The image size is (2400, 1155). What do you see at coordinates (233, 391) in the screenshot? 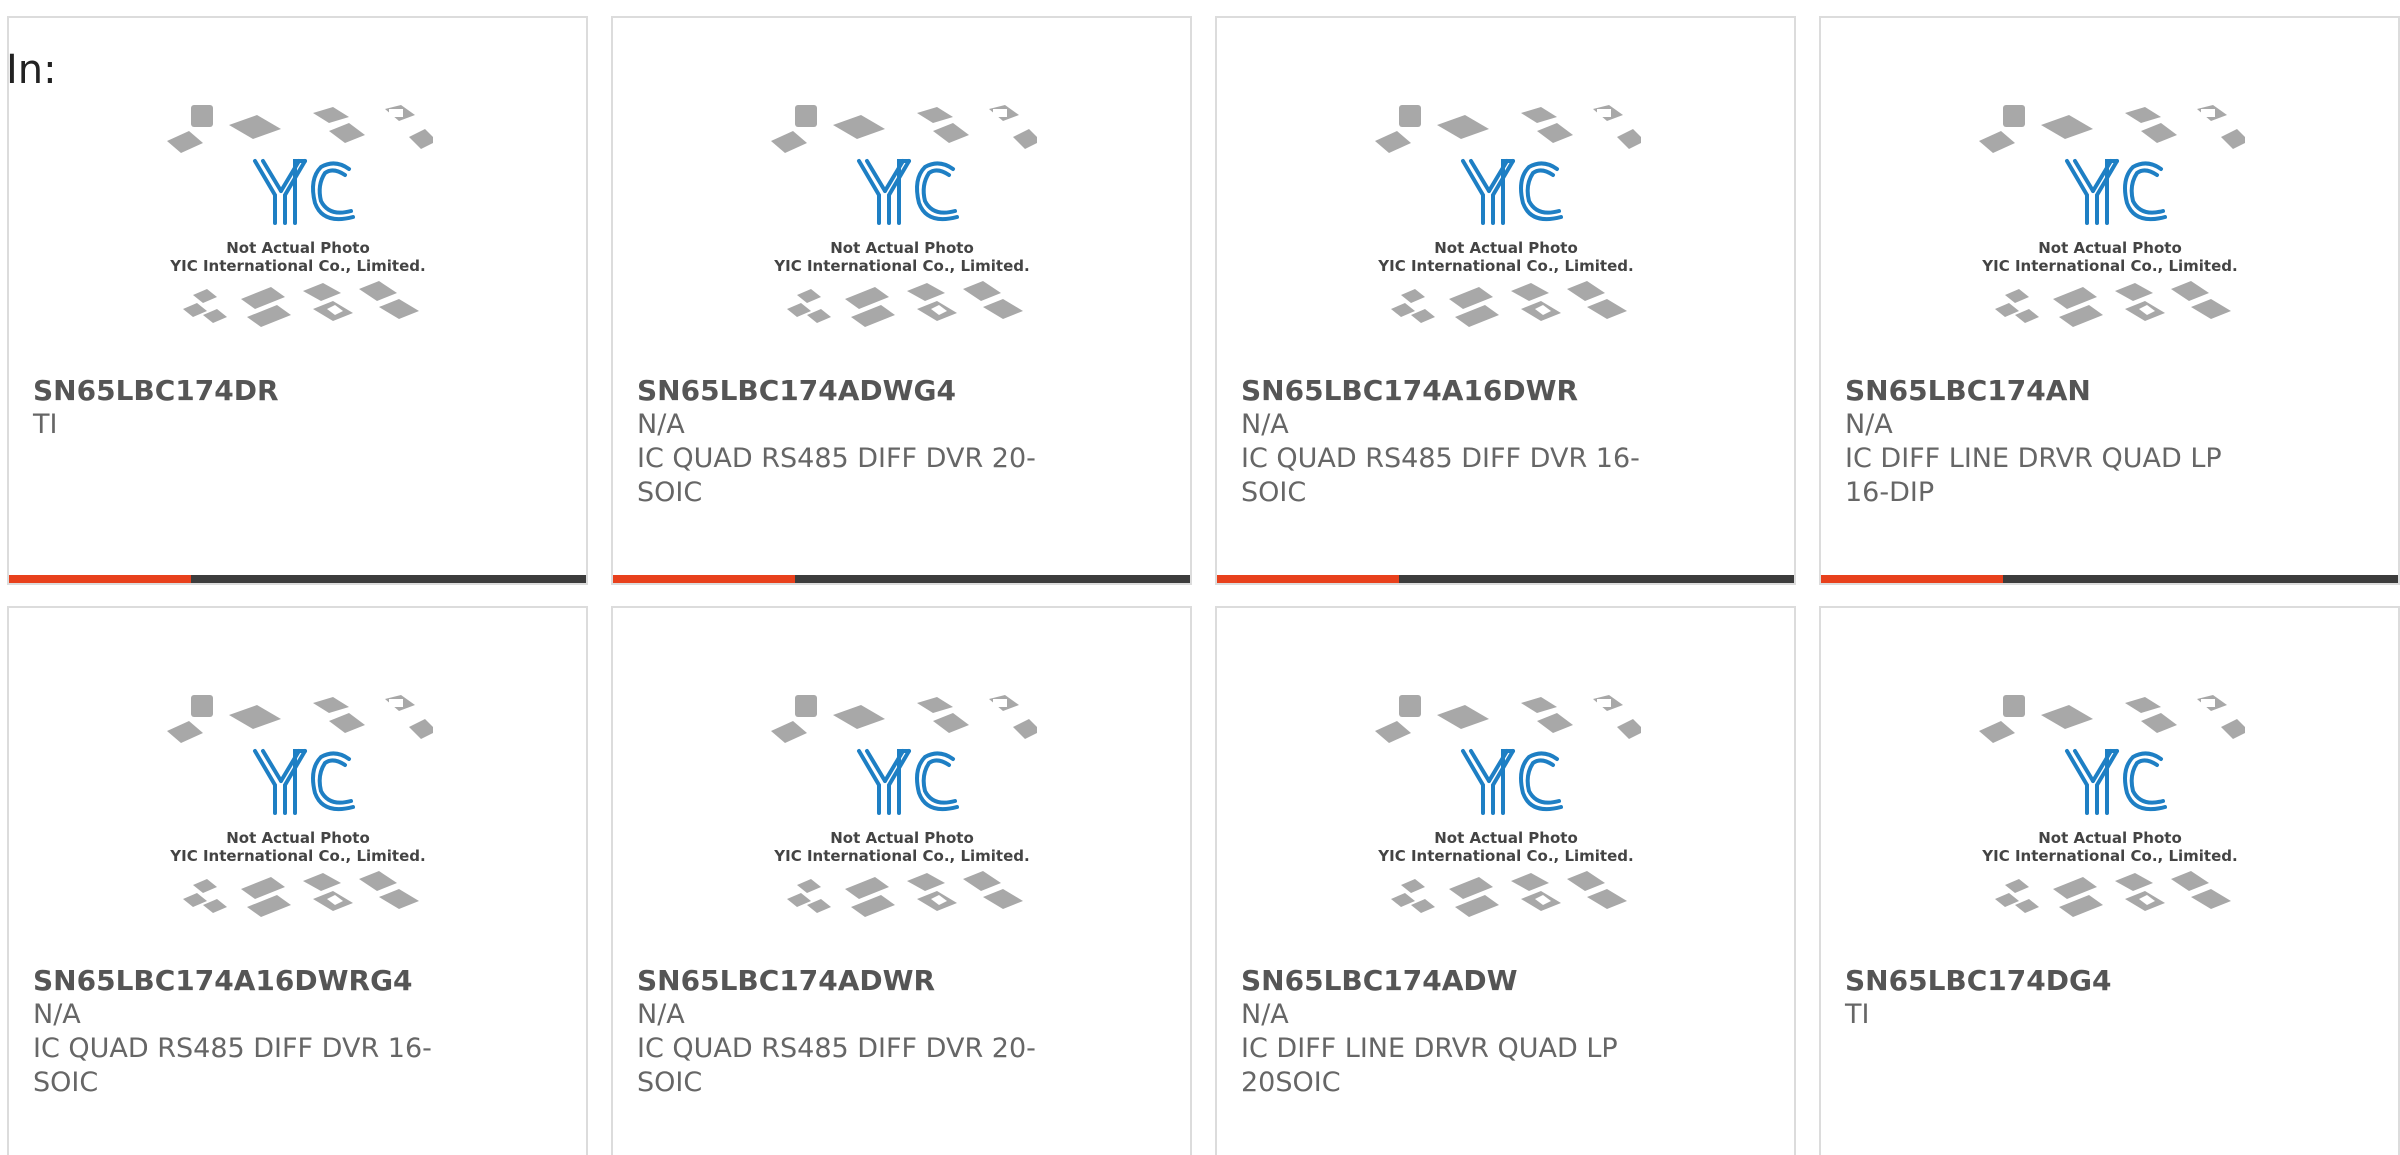
I see `part-number: SN65LBC174DR` at bounding box center [233, 391].